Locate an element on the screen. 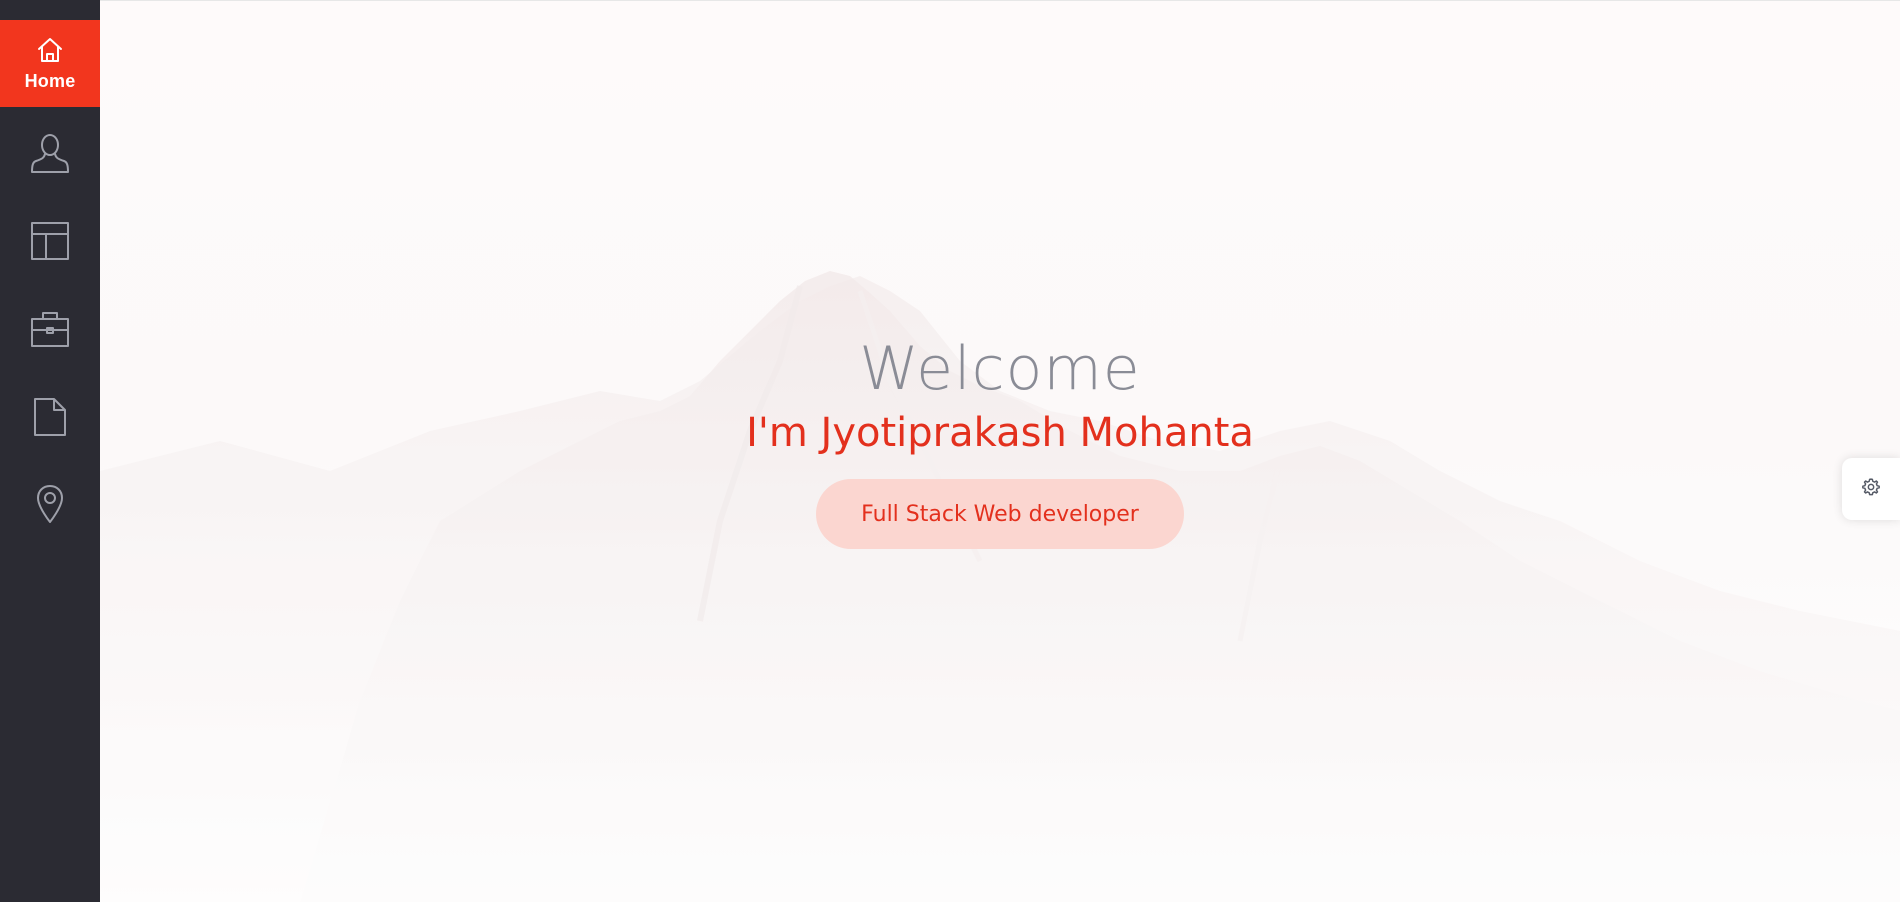  home-icon is located at coordinates (50, 50).